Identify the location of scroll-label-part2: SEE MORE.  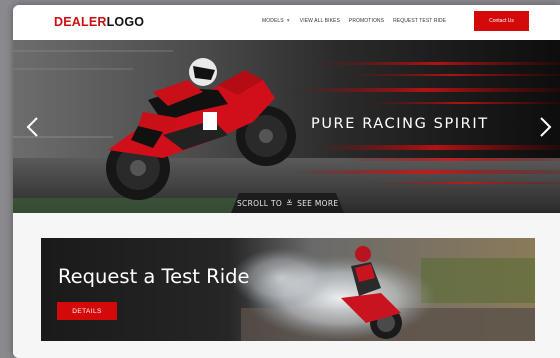
(318, 203).